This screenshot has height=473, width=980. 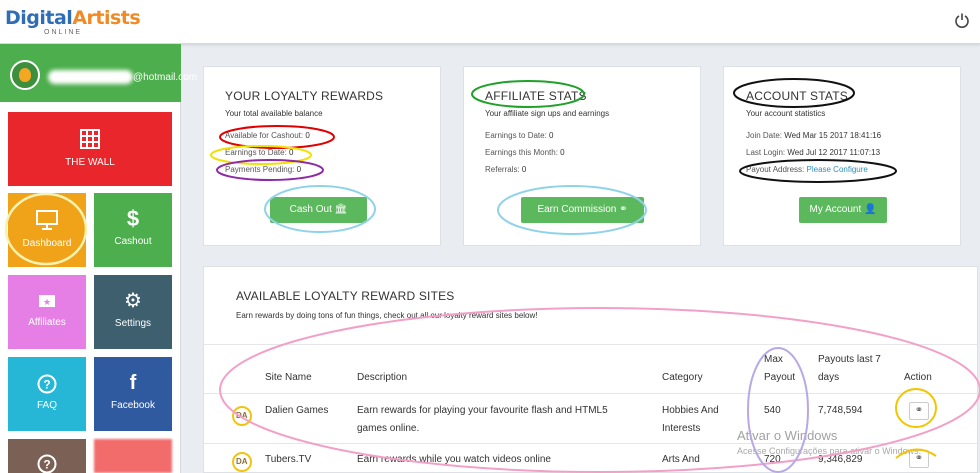 What do you see at coordinates (870, 209) in the screenshot?
I see `user-icon: 👤` at bounding box center [870, 209].